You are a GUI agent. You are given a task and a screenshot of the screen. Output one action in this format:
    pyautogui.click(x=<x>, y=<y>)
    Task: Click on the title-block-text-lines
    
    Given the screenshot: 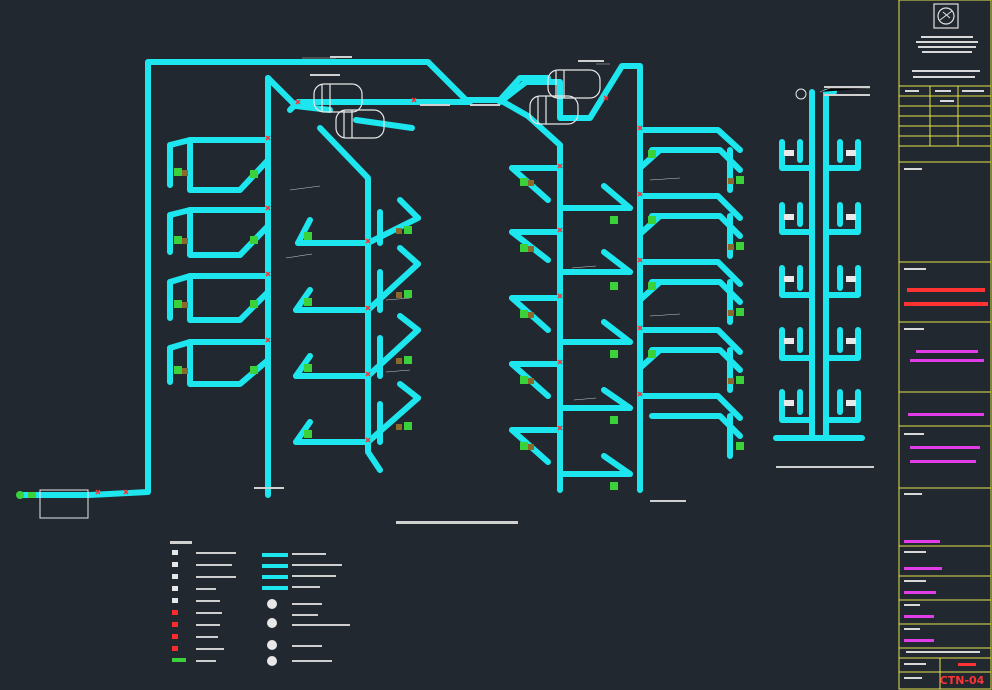 What is the action you would take?
    pyautogui.click(x=944, y=357)
    